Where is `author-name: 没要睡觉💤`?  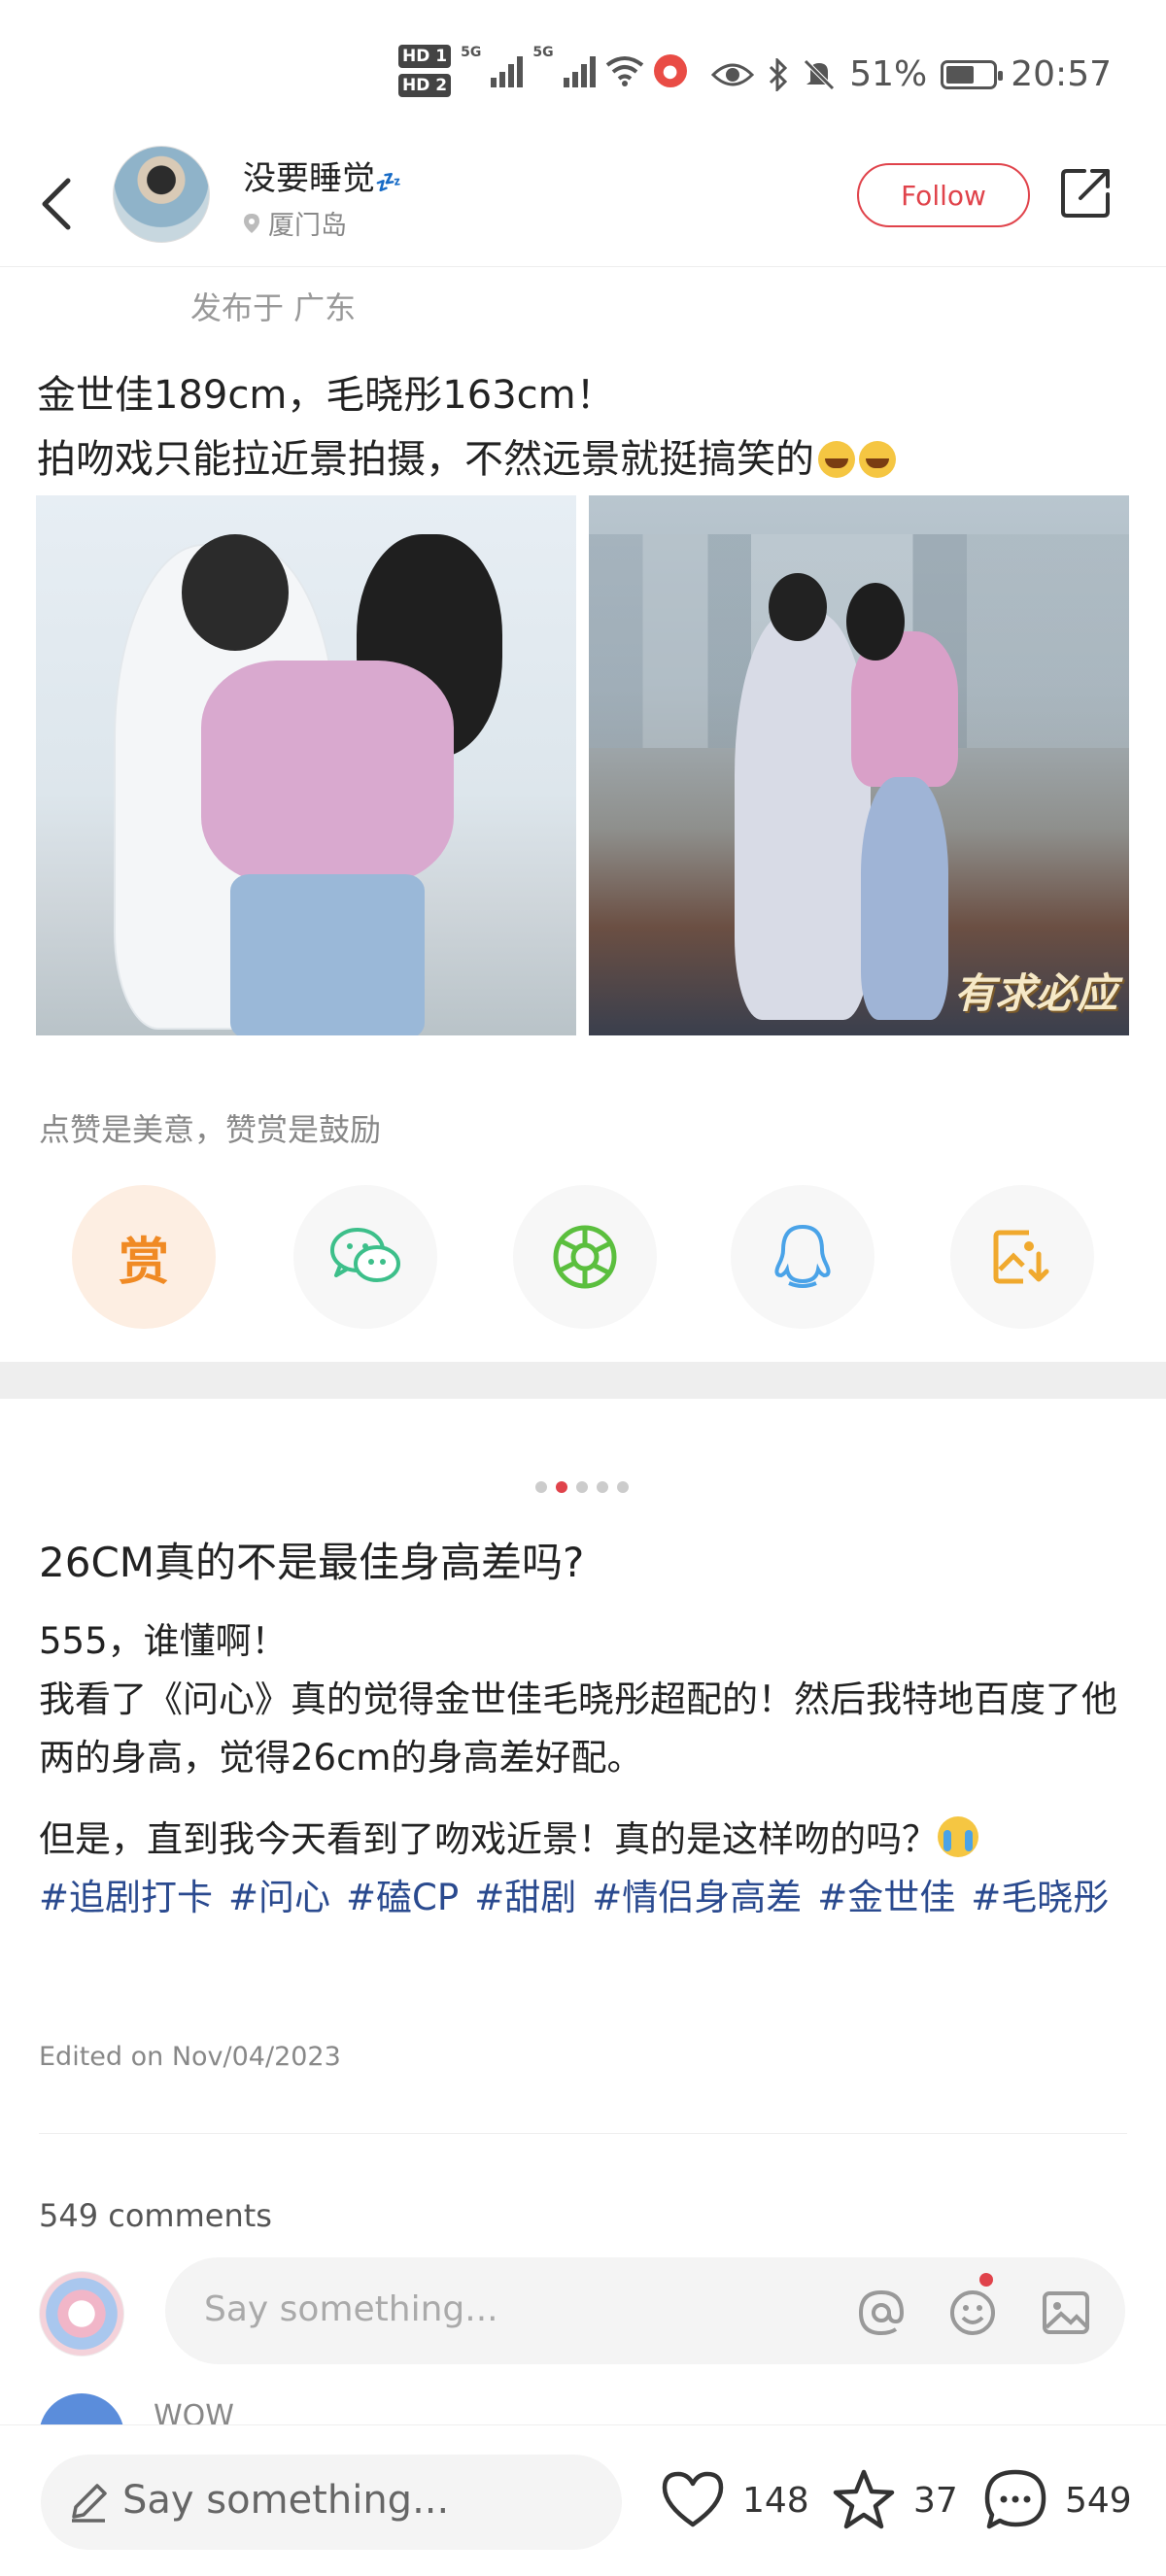 author-name: 没要睡觉💤 is located at coordinates (322, 175).